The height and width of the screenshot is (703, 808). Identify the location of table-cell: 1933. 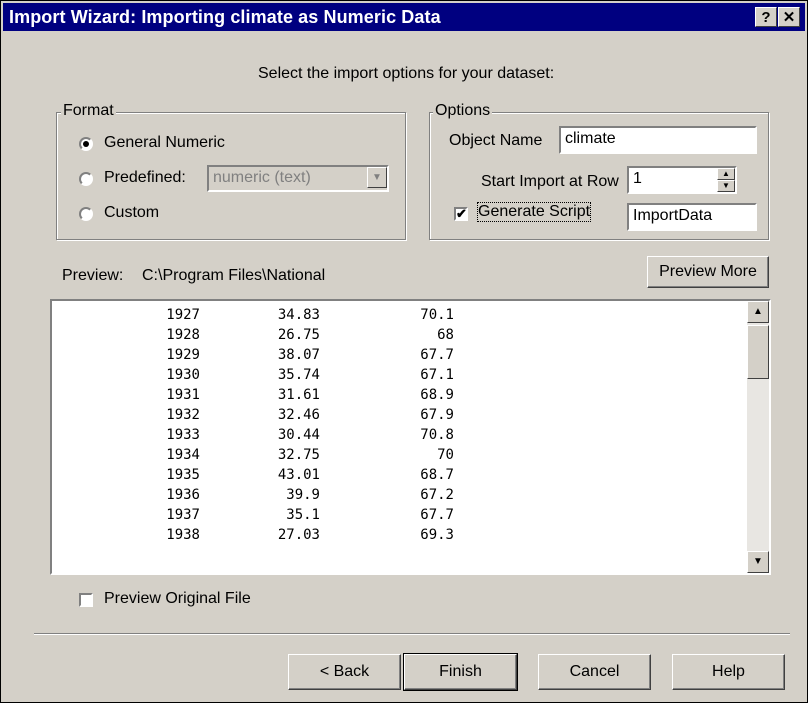
(183, 435).